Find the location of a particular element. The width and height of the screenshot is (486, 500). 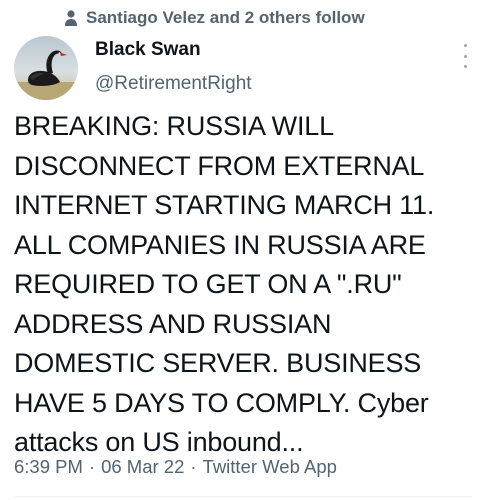

tweet-date: 06 Mar 22 is located at coordinates (142, 467).